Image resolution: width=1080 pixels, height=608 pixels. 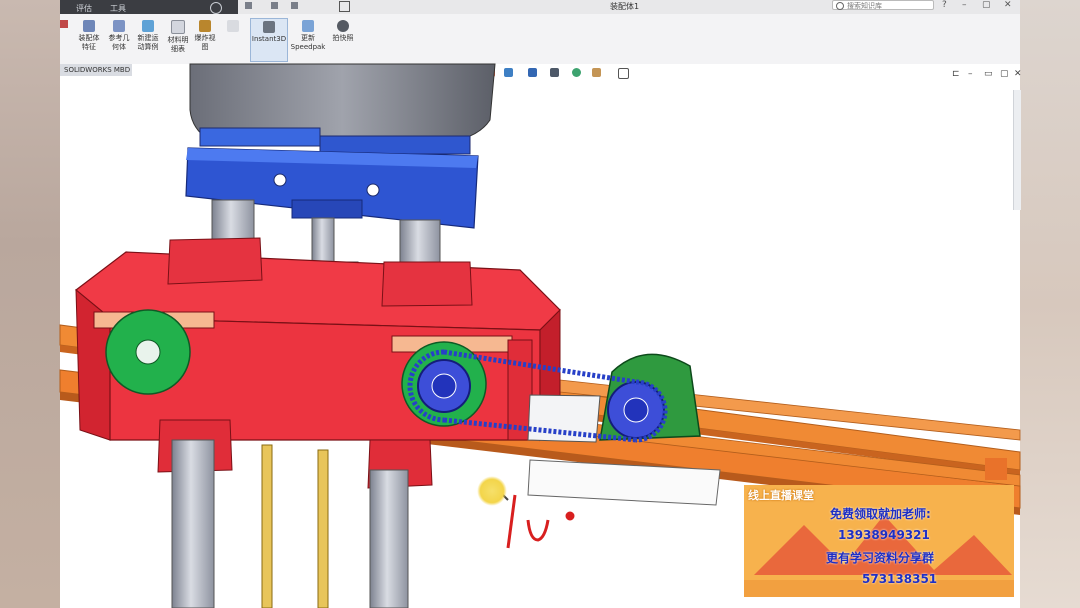 I want to click on sprocket-gear, so click(x=444, y=384).